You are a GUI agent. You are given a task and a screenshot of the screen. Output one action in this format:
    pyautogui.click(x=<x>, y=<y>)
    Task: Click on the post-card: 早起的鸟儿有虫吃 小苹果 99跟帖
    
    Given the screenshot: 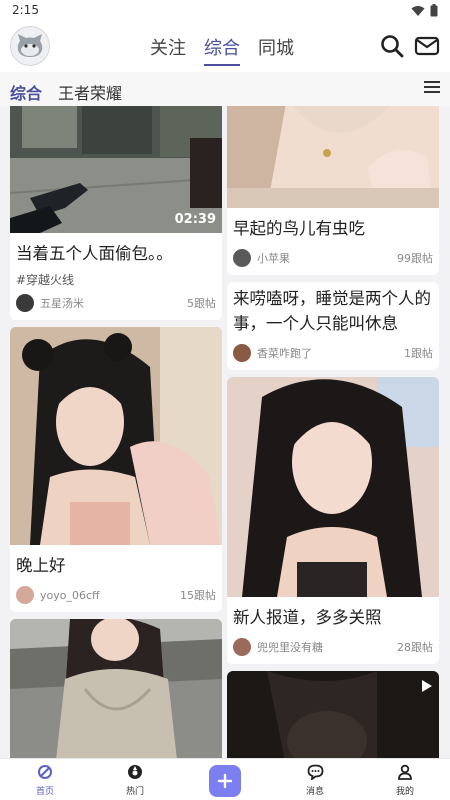 What is the action you would take?
    pyautogui.click(x=333, y=190)
    